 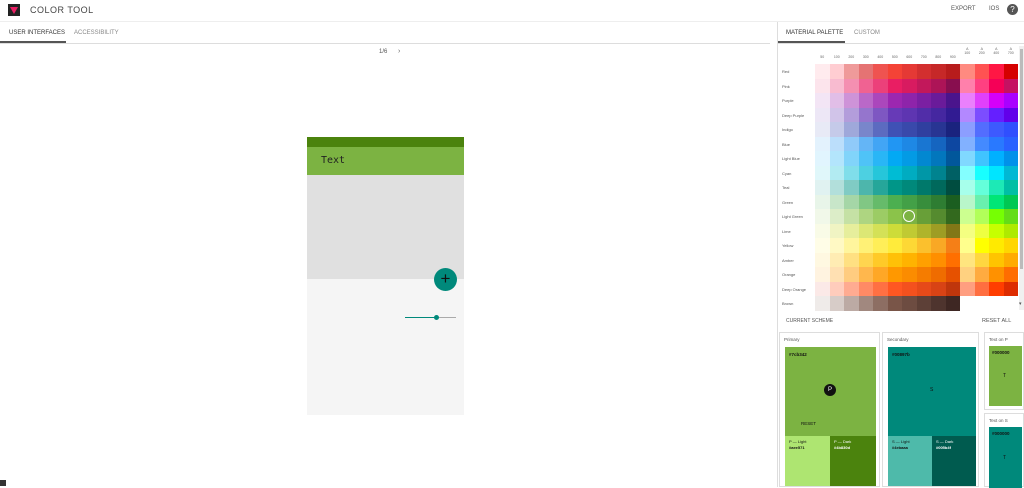 What do you see at coordinates (910, 461) in the screenshot?
I see `secondary-light-swatch: S — Light #4ebaaa` at bounding box center [910, 461].